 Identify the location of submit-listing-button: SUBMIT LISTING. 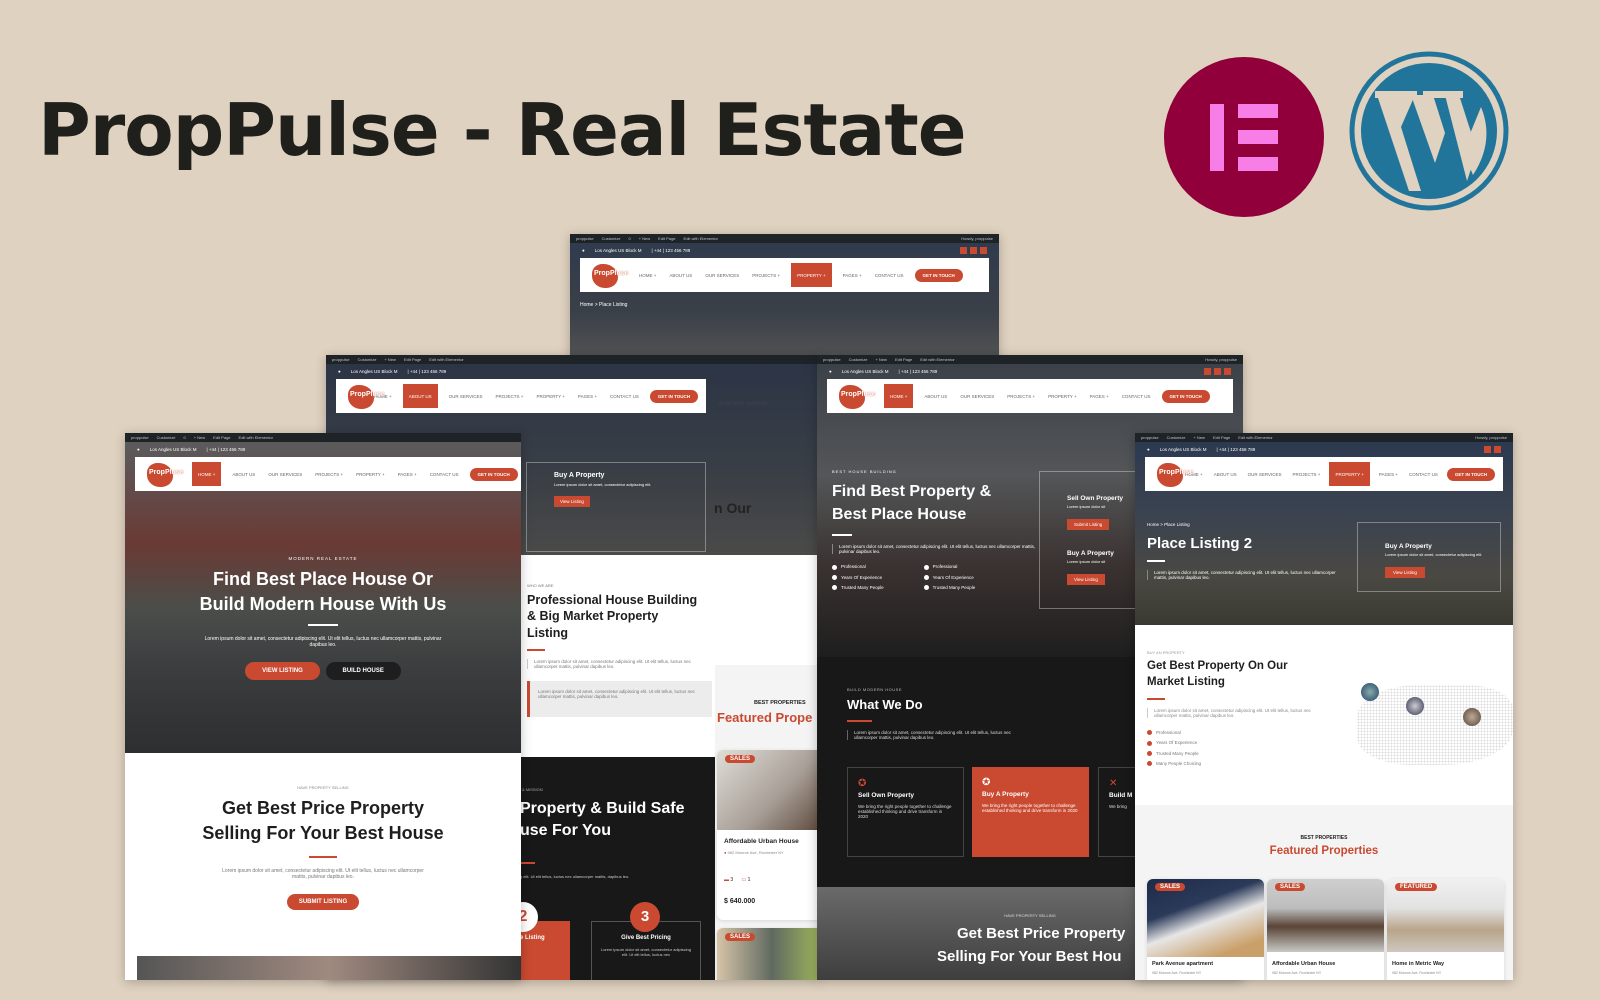
(323, 902).